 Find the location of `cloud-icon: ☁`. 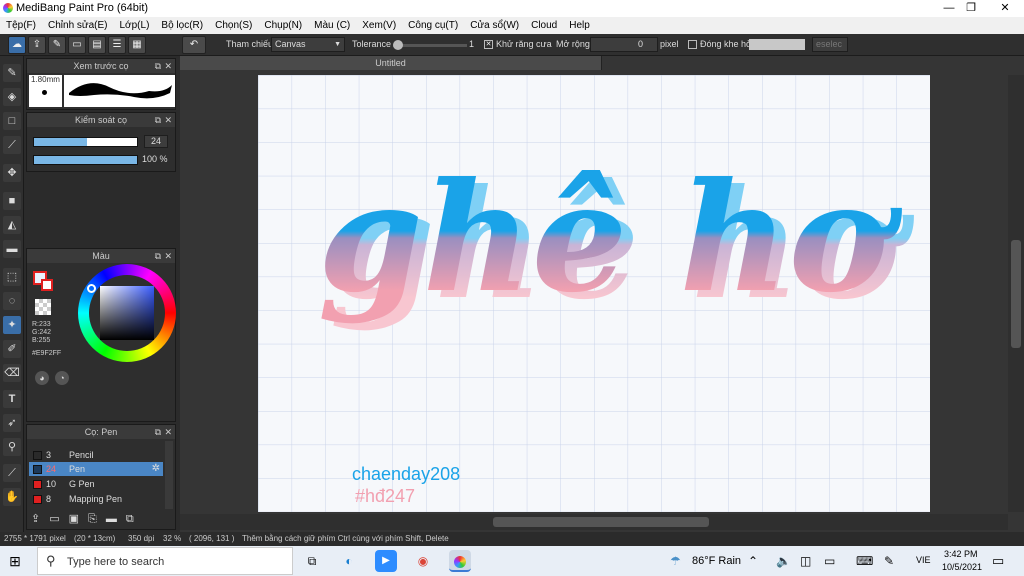

cloud-icon: ☁ is located at coordinates (17, 45).